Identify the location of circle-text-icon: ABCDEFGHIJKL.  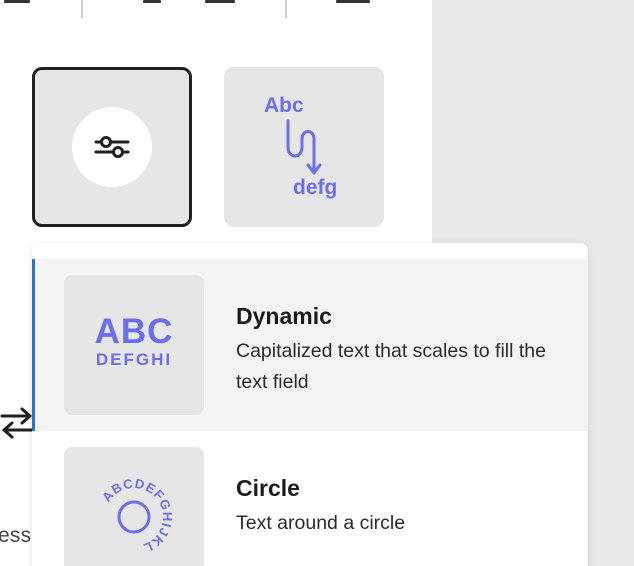
(137, 516).